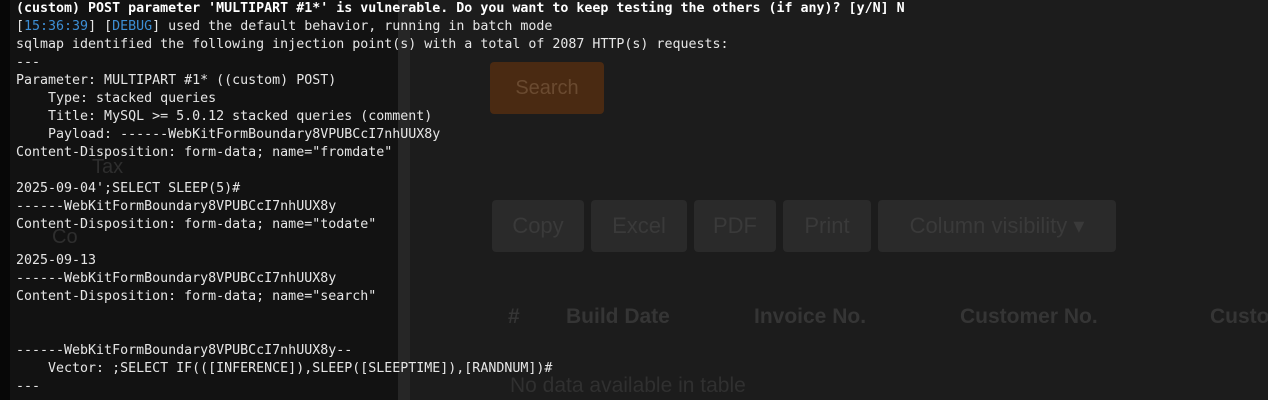 The image size is (1268, 400). I want to click on terminal-line: 2025-09-13, so click(56, 260).